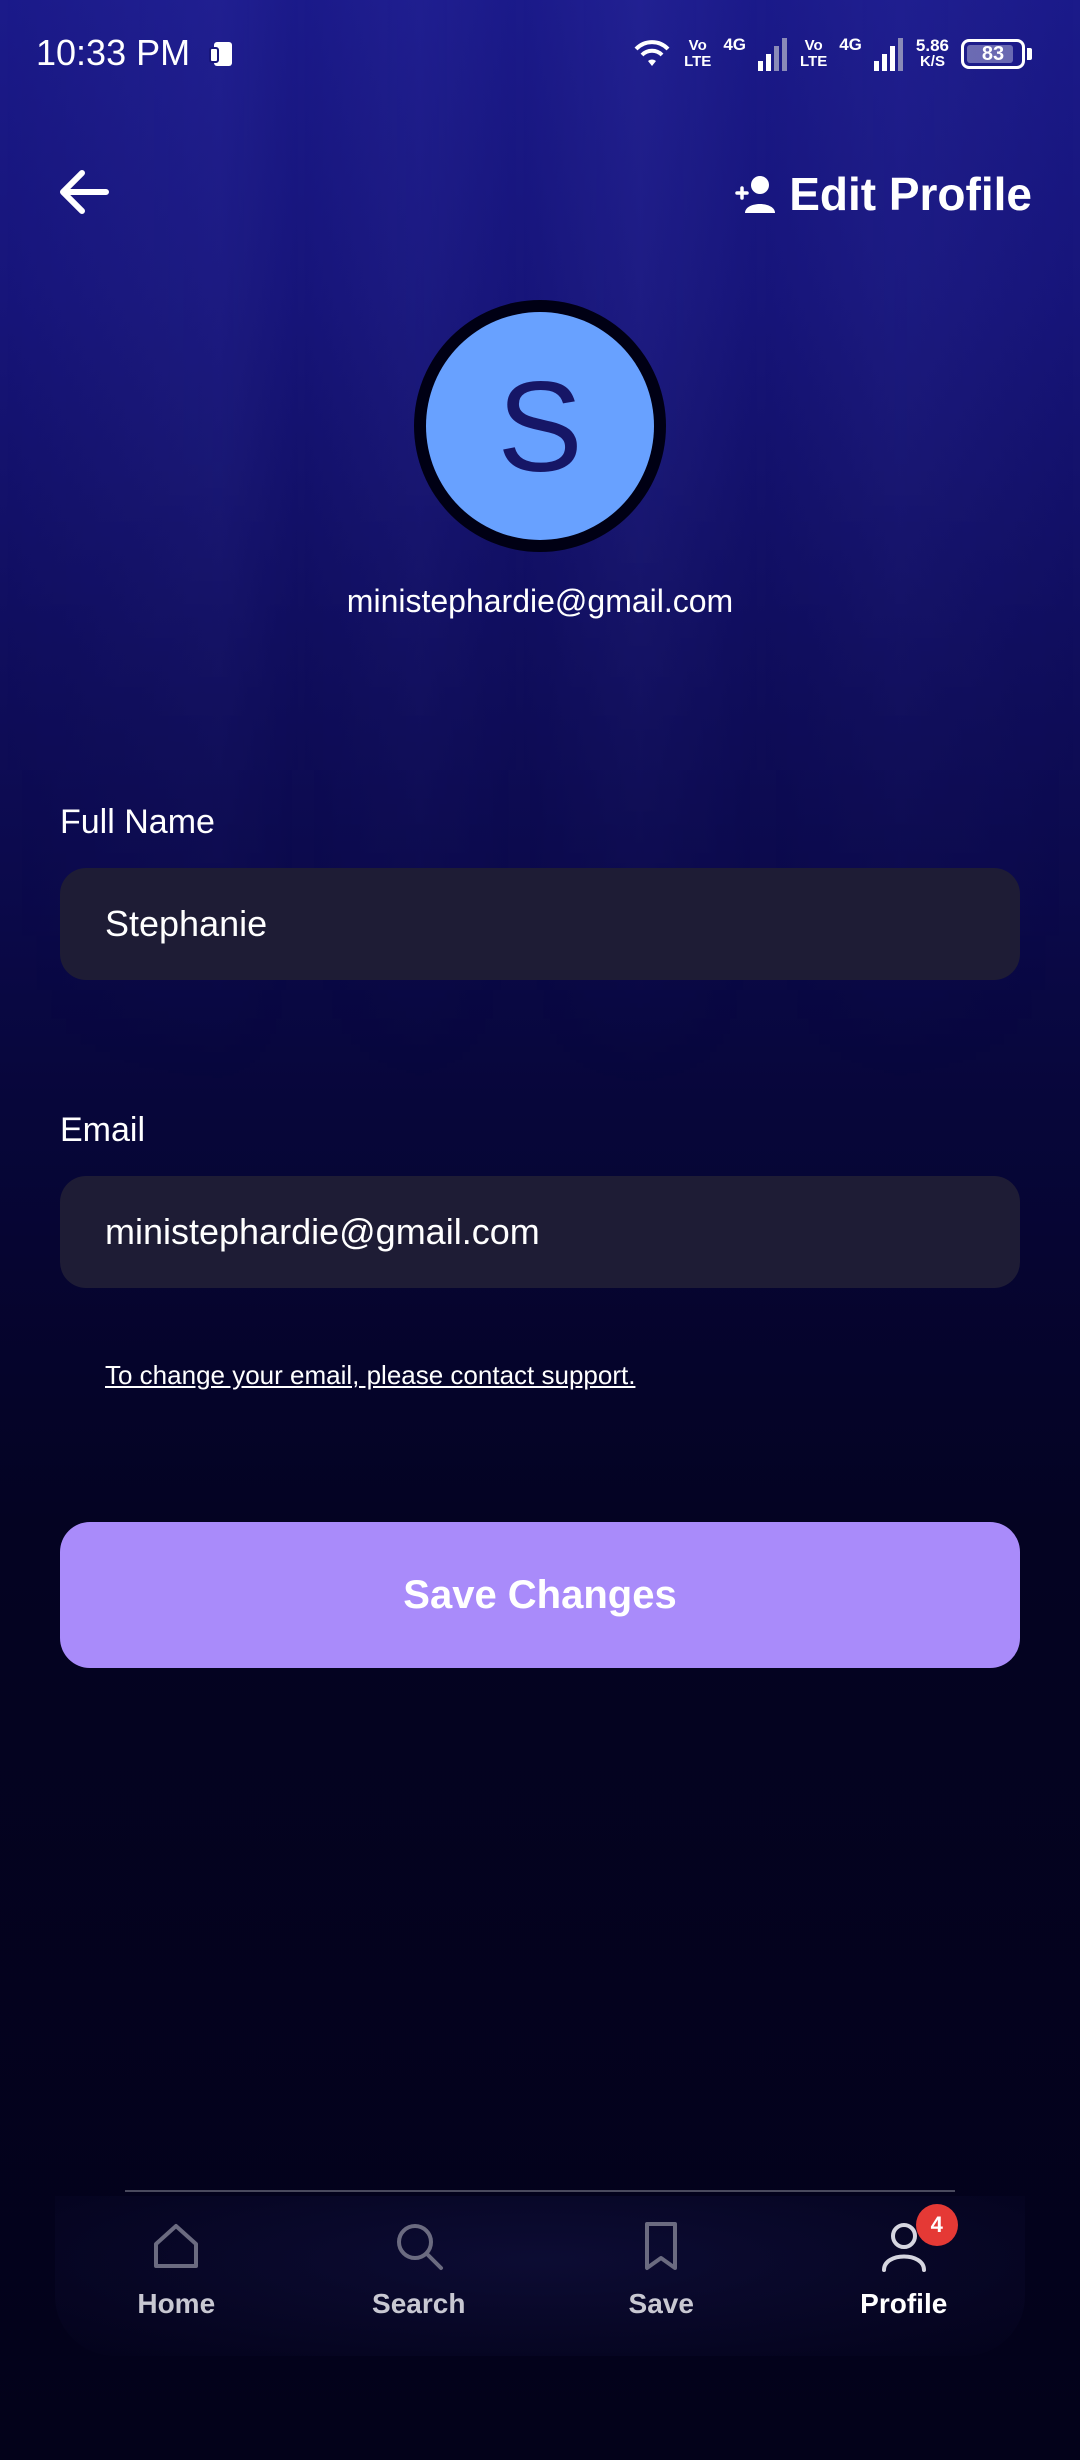 Image resolution: width=1080 pixels, height=2460 pixels. I want to click on volte-indicator-1: Vo LTE, so click(698, 53).